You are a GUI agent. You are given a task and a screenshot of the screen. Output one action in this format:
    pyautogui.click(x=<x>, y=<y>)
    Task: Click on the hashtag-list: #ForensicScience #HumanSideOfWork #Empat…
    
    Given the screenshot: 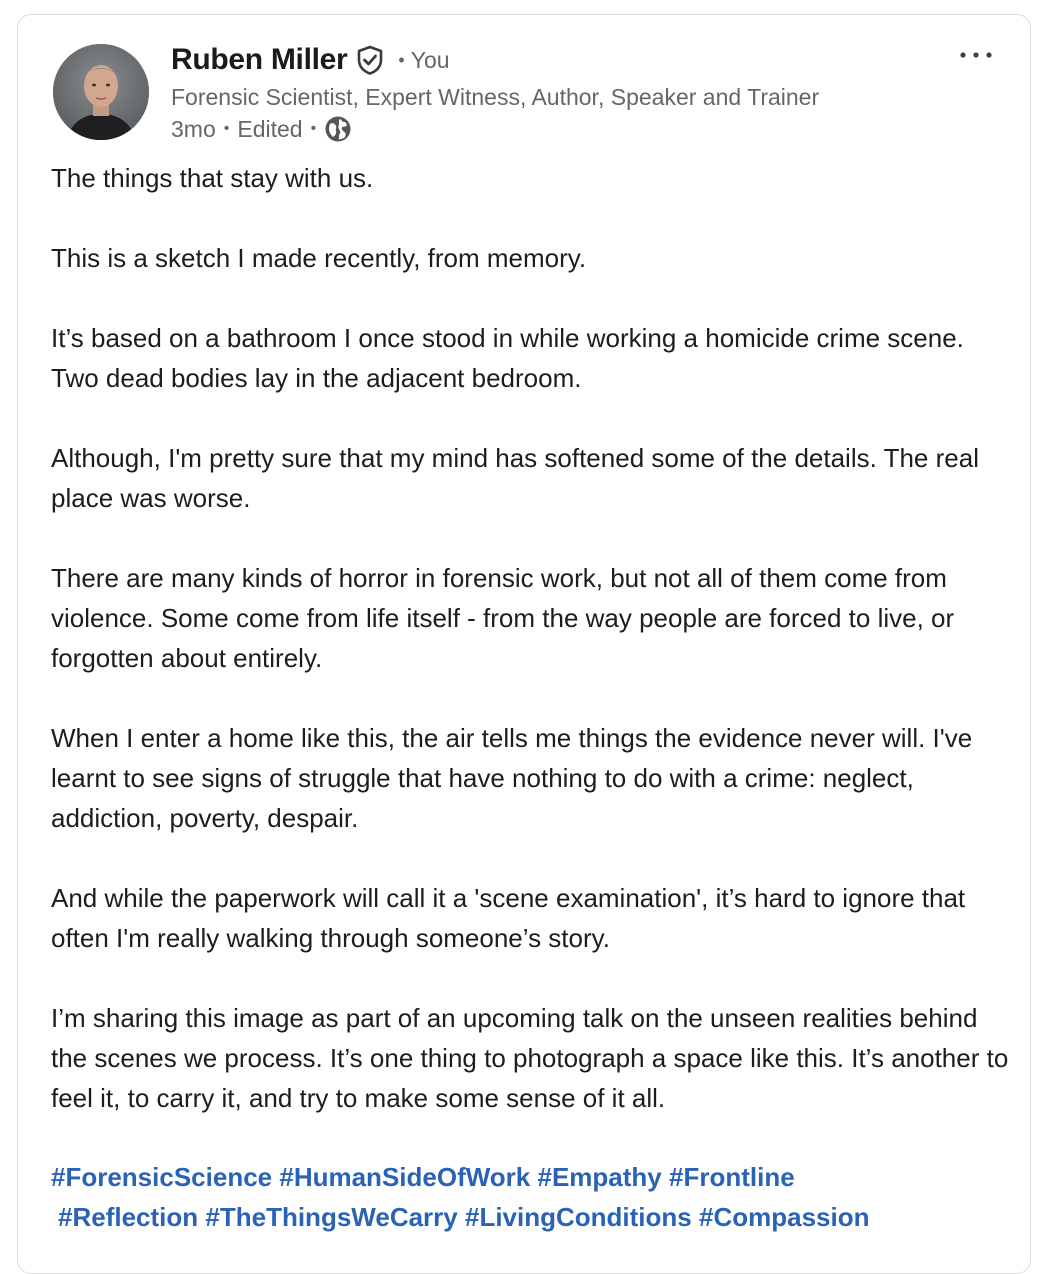 What is the action you would take?
    pyautogui.click(x=531, y=1197)
    